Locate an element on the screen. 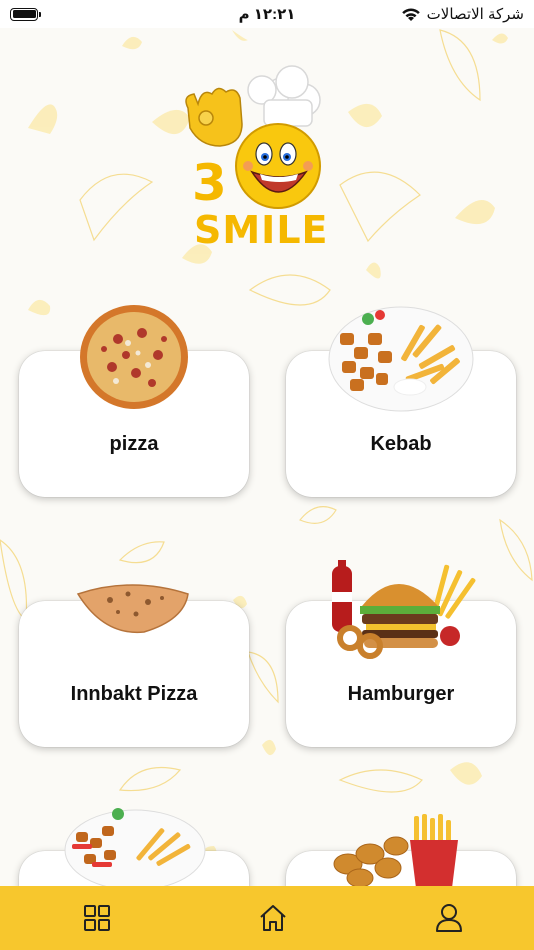 This screenshot has height=950, width=534. status-bar: ١٢:٢١ م شركة الاتصالات is located at coordinates (267, 14).